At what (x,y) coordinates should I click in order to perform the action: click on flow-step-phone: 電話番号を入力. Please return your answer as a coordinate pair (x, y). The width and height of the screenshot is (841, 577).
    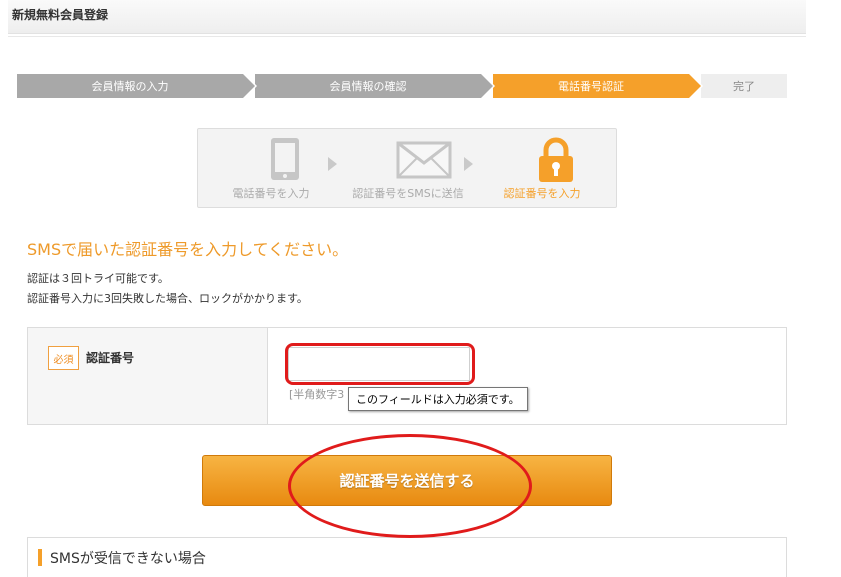
    Looking at the image, I should click on (271, 168).